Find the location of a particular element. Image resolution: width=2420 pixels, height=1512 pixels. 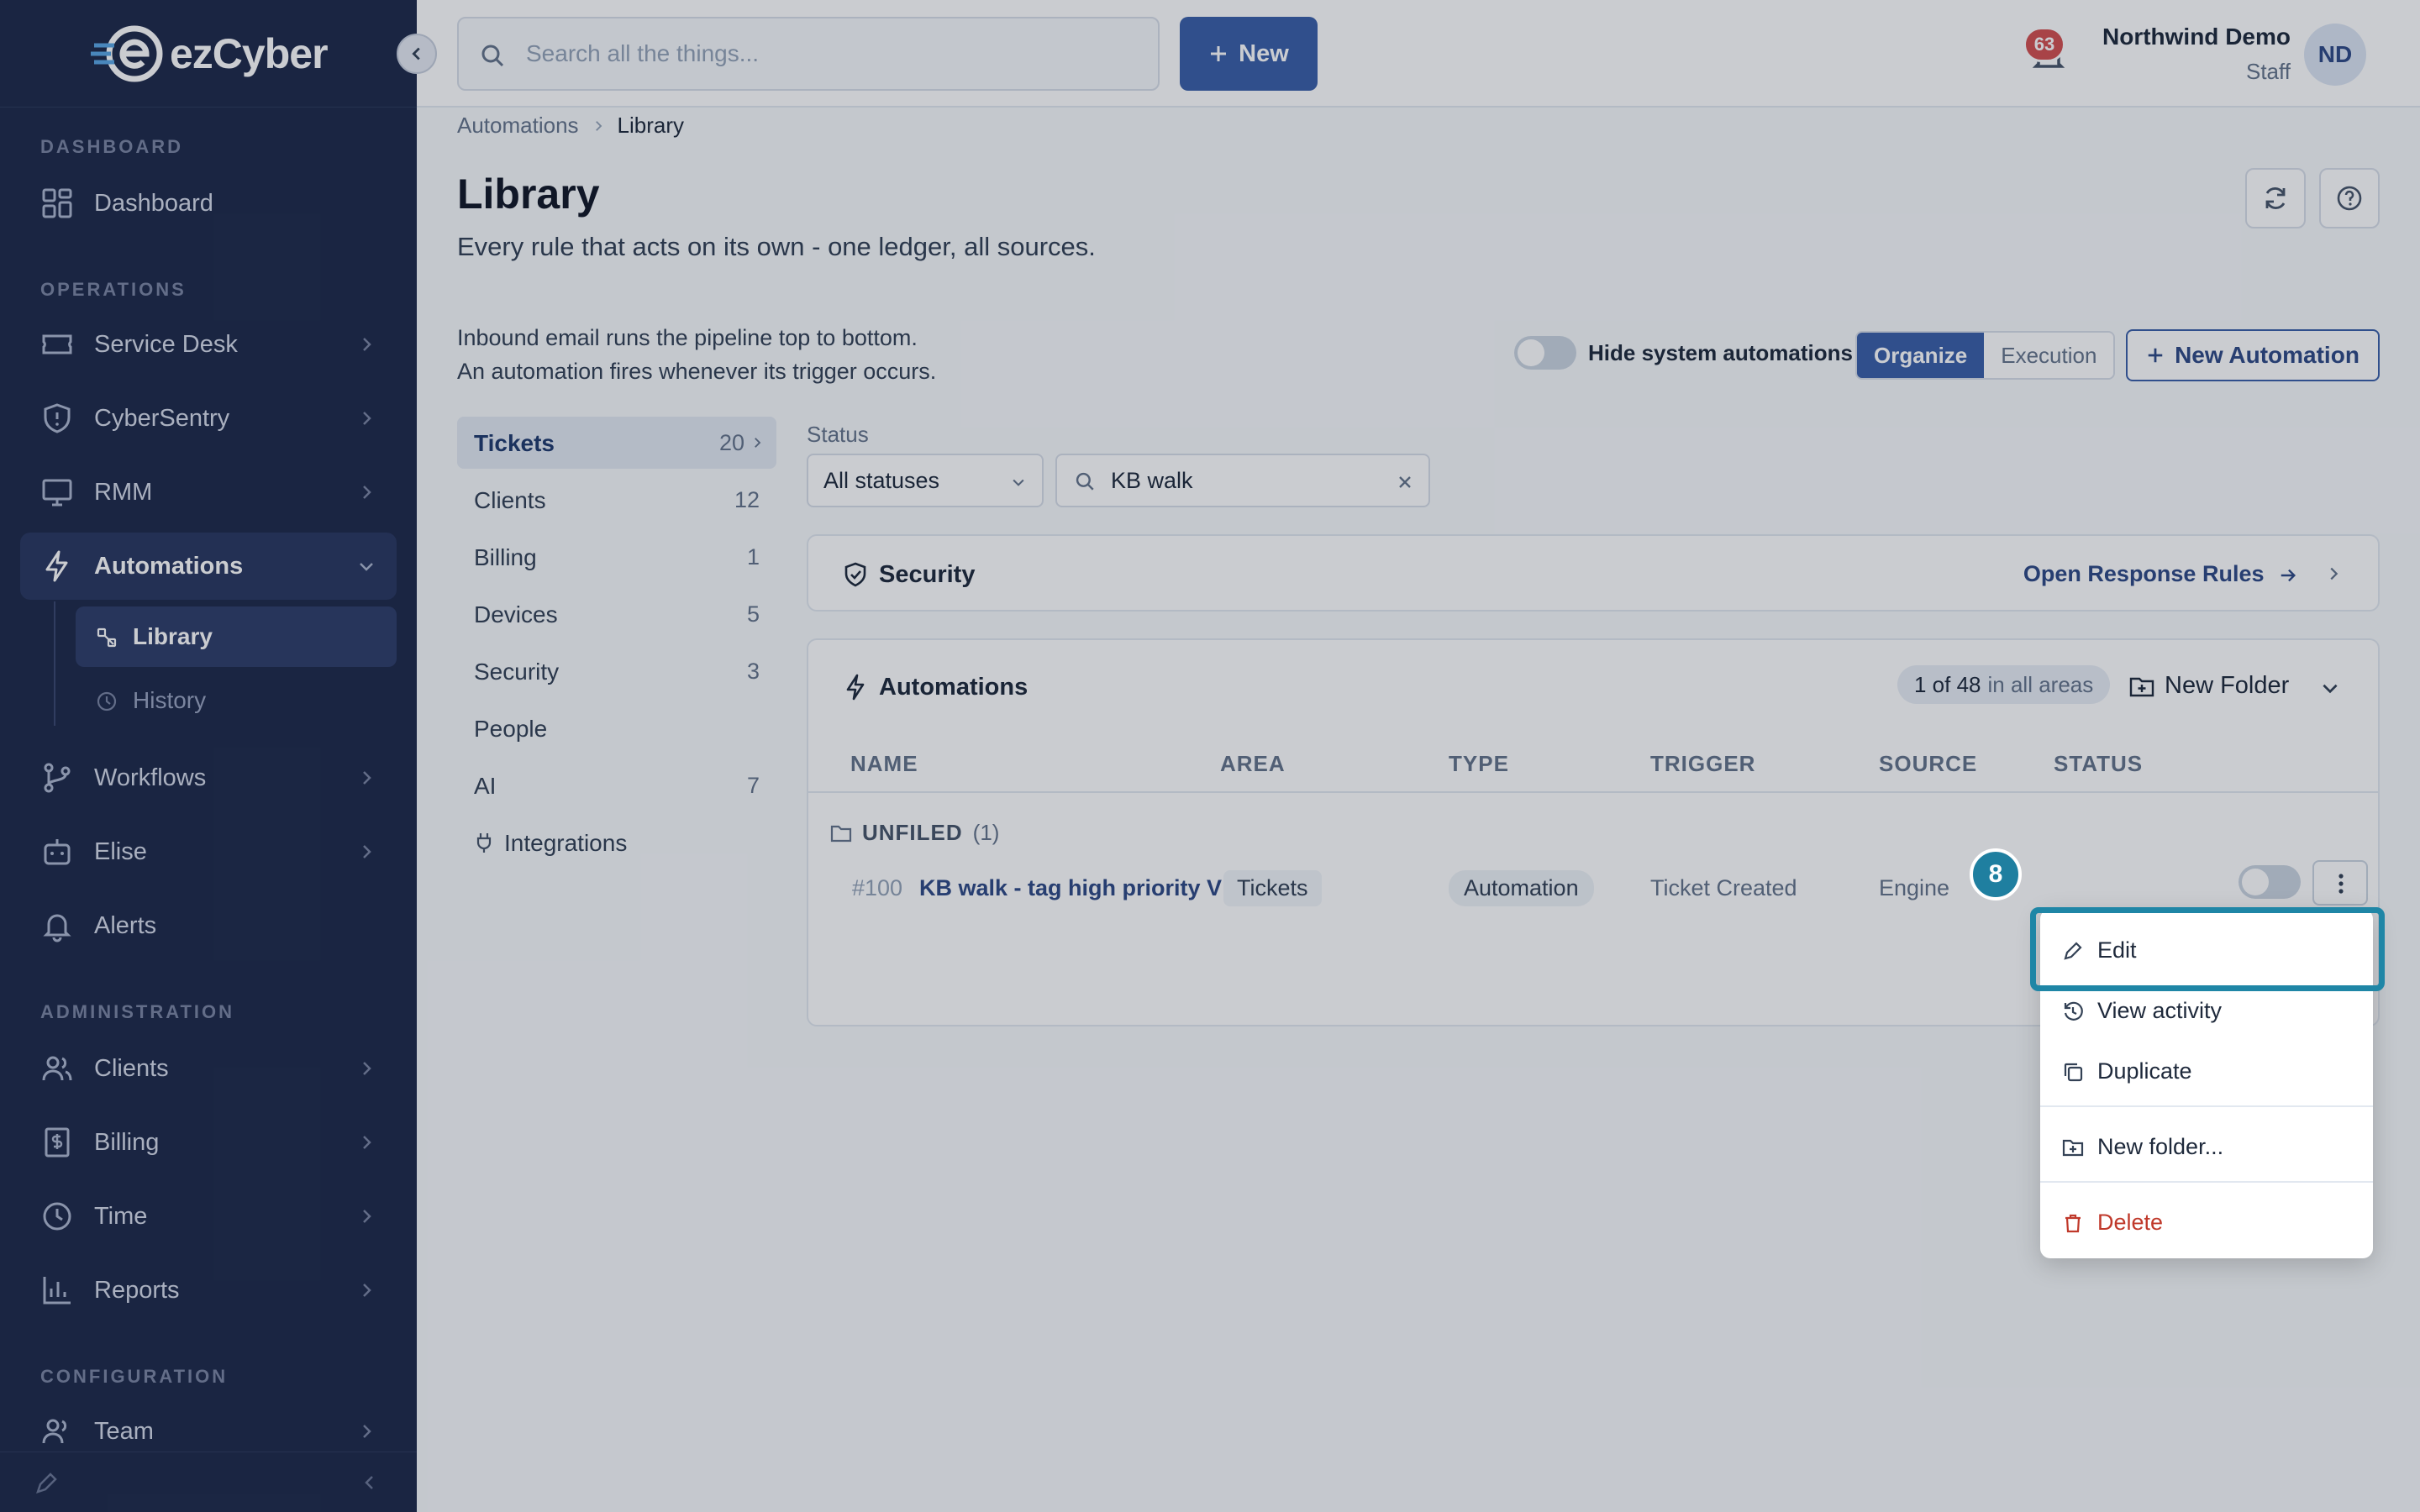

menu-item-label: Duplicate is located at coordinates (2145, 1071).